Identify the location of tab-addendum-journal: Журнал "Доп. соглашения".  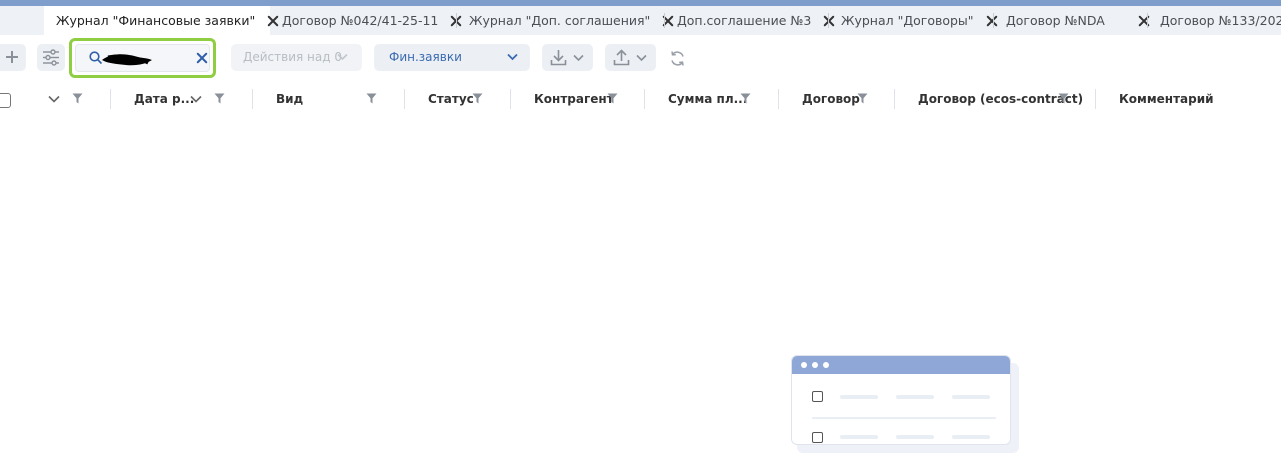
(561, 20).